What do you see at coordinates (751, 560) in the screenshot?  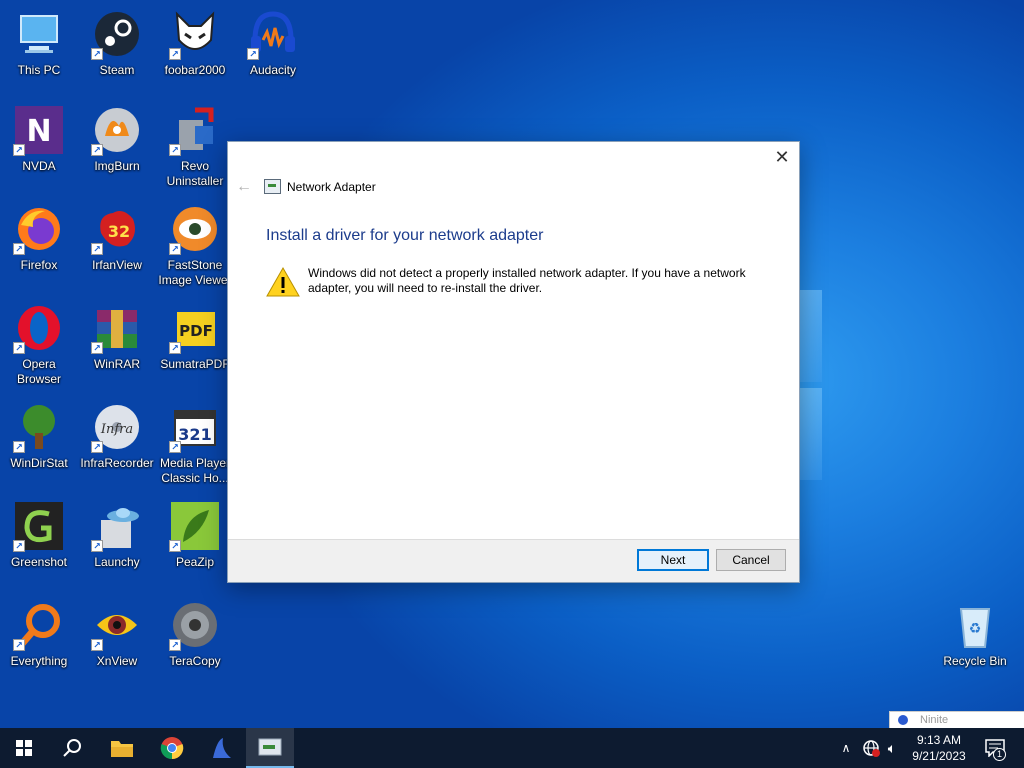 I see `cancel-button: Cancel` at bounding box center [751, 560].